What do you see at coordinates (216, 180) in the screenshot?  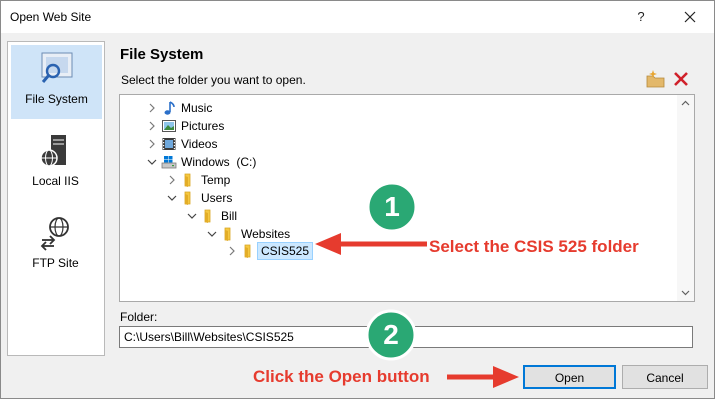 I see `tree-item-label: Temp` at bounding box center [216, 180].